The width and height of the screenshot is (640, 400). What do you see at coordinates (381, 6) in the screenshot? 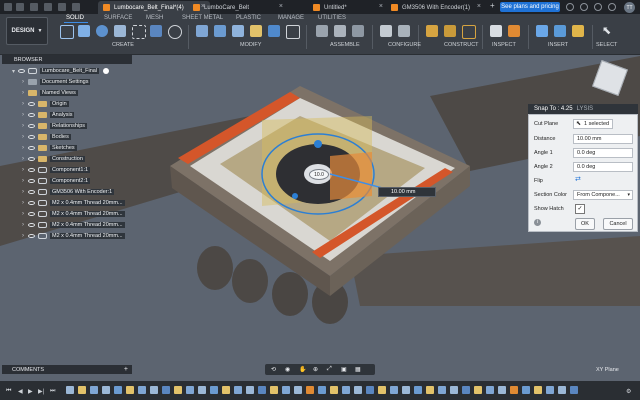
I see `close-icon: ×` at bounding box center [381, 6].